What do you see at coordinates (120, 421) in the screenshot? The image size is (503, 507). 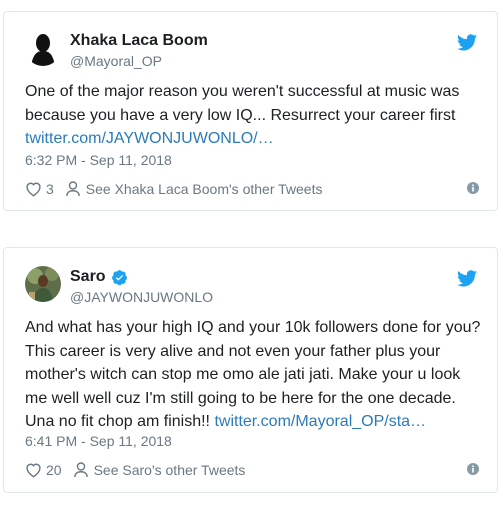 I see `tweet-text-line: Una no fit chop am finish!!` at bounding box center [120, 421].